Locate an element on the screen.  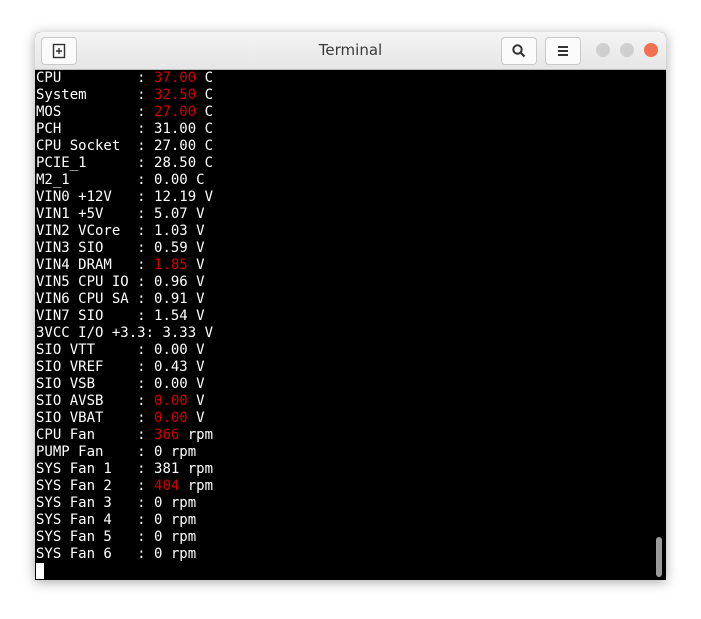
sensor-value: 37.00 is located at coordinates (175, 78).